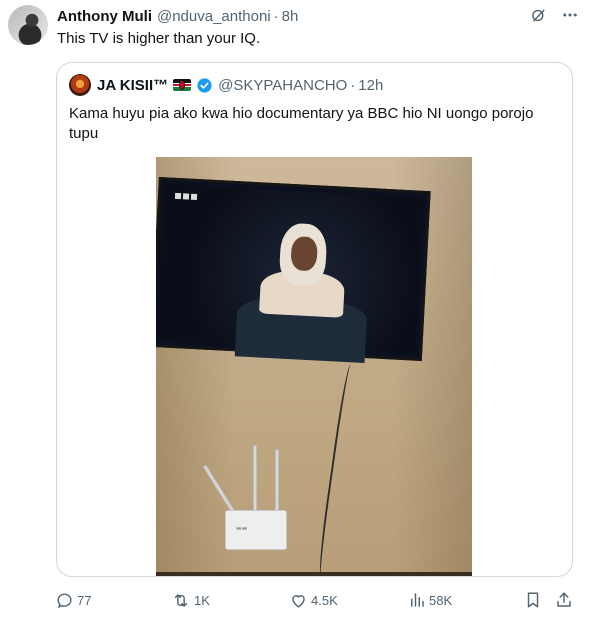  I want to click on quoted-author-avatar, so click(80, 85).